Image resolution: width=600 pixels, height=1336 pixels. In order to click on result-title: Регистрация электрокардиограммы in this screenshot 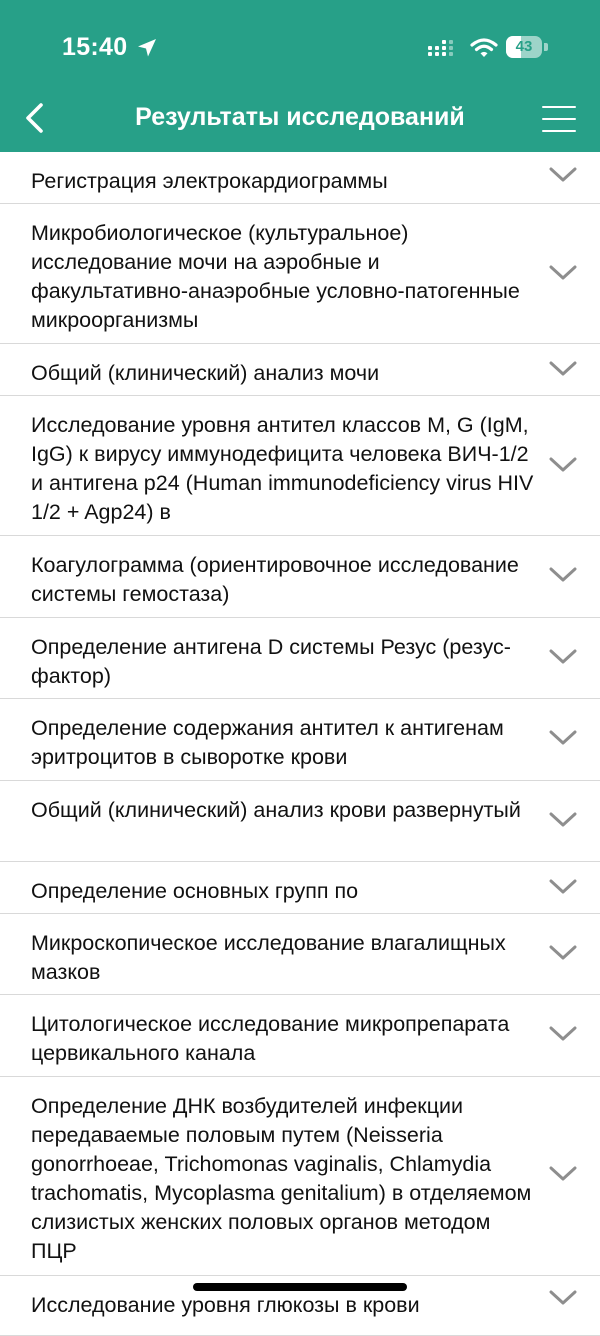, I will do `click(209, 181)`.